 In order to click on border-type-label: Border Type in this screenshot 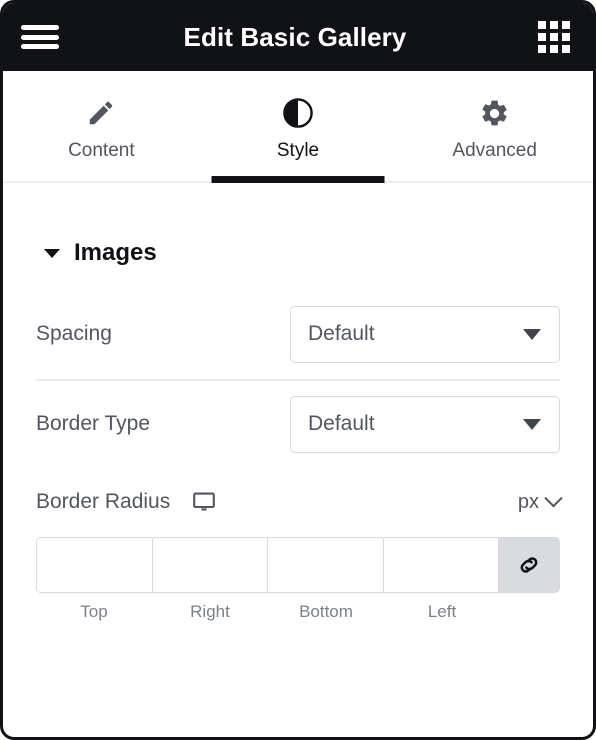, I will do `click(93, 423)`.